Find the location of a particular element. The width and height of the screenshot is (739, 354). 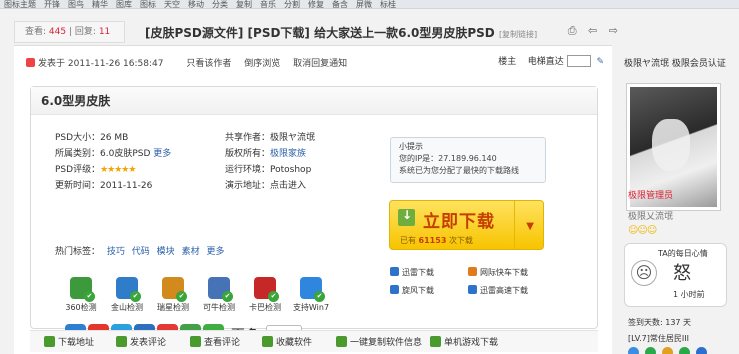

download-main: 立即下载 已有 61153 次下载 is located at coordinates (452, 225).